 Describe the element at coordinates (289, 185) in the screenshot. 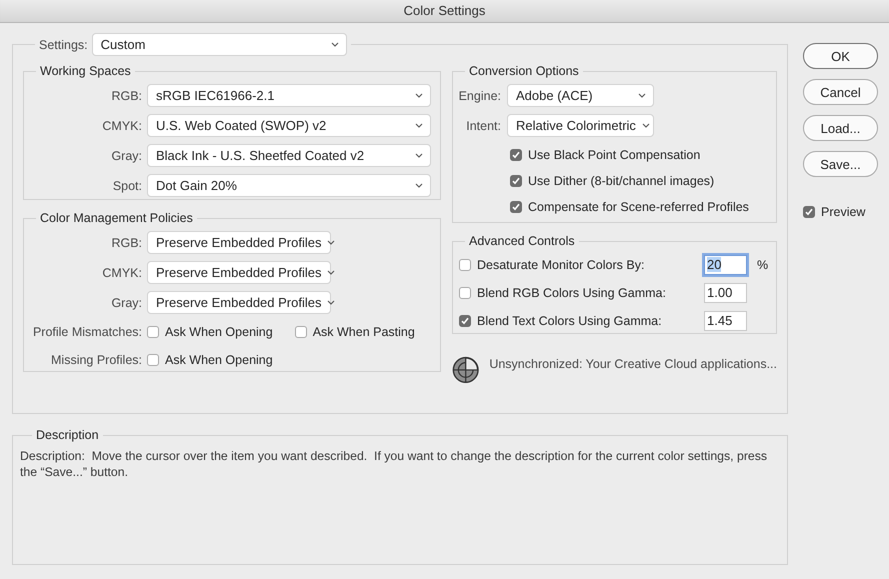

I see `dropdown: Dot Gain 20%` at that location.